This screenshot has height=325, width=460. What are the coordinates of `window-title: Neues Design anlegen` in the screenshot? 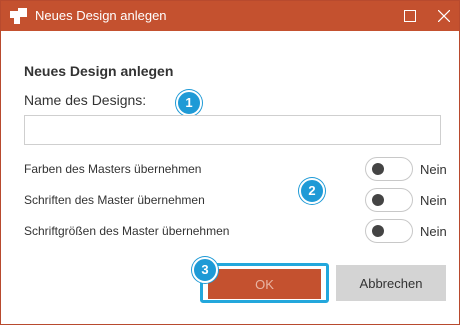 It's located at (101, 15).